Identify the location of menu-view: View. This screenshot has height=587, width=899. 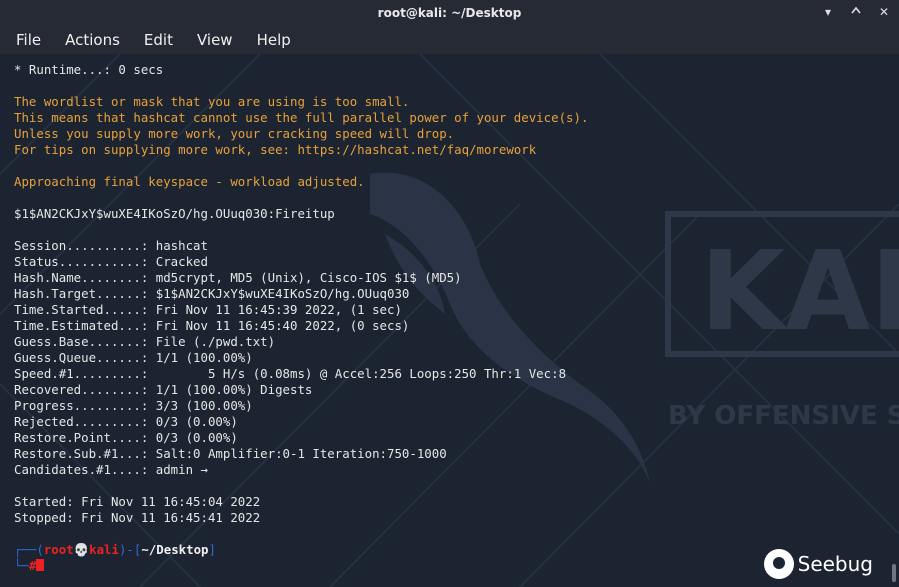
(215, 40).